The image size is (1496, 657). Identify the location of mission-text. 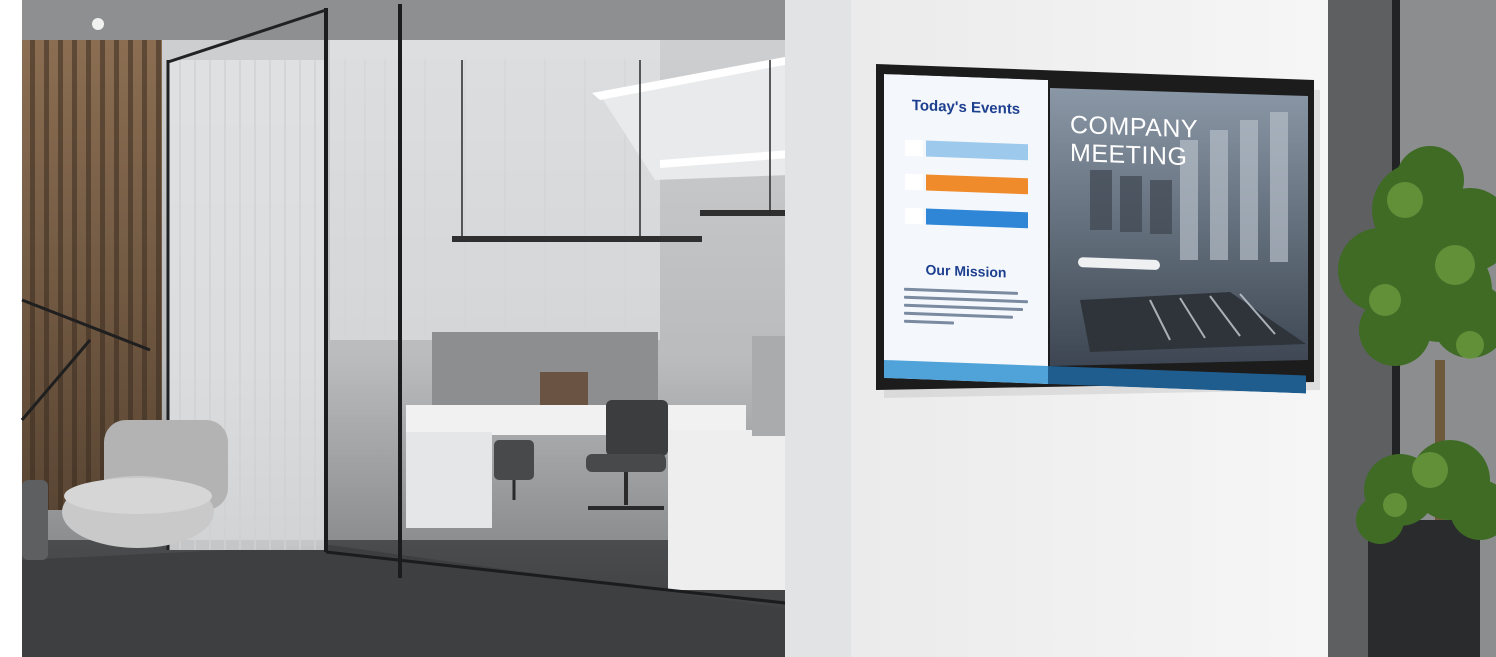
(966, 308).